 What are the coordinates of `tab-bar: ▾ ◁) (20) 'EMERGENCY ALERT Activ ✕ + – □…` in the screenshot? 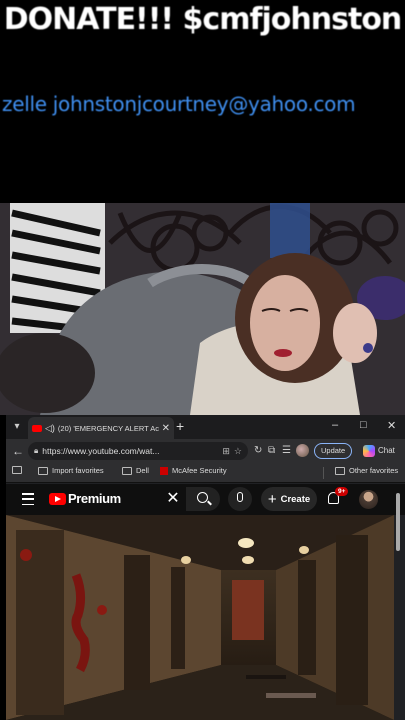 It's located at (205, 427).